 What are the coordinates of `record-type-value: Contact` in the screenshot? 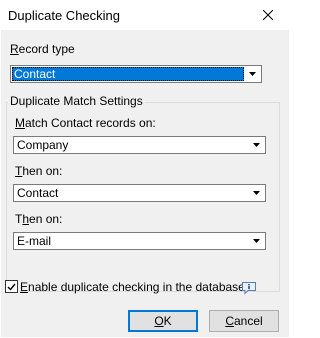 It's located at (128, 74).